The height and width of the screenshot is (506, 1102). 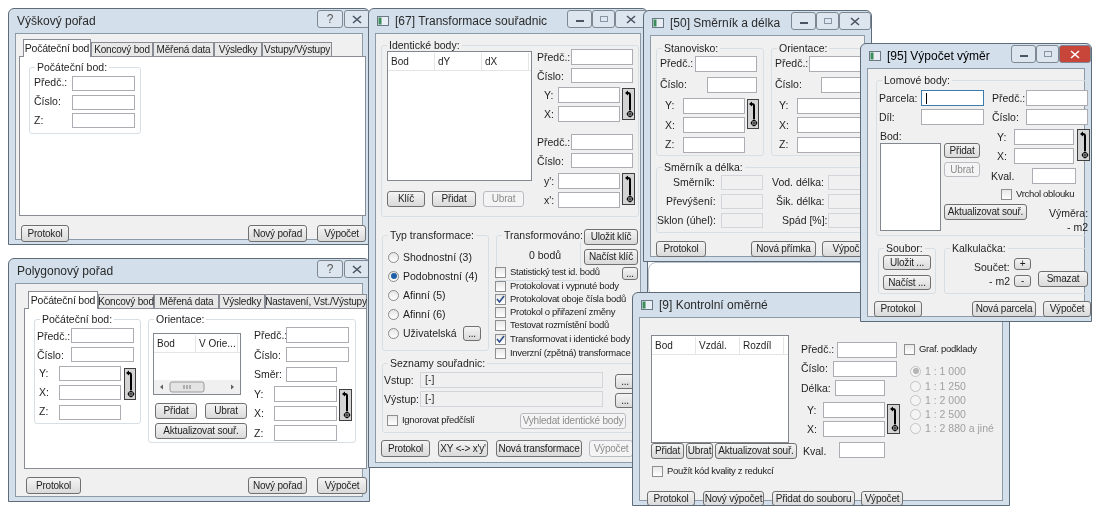 What do you see at coordinates (122, 49) in the screenshot?
I see `tab: Koncový bod` at bounding box center [122, 49].